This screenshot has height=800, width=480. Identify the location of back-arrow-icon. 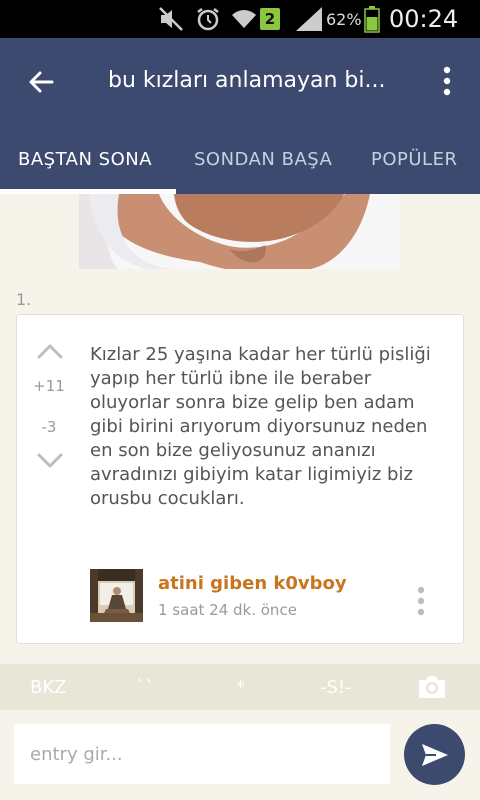
(42, 82).